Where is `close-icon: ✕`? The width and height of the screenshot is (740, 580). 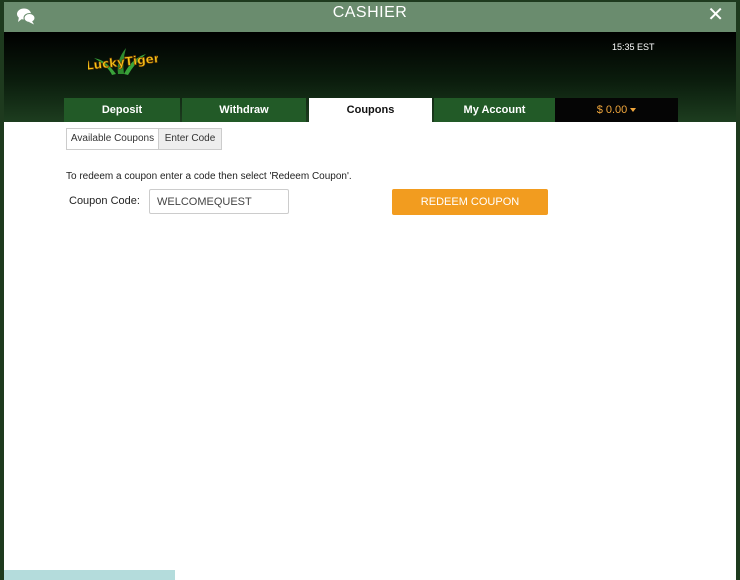 close-icon: ✕ is located at coordinates (715, 15).